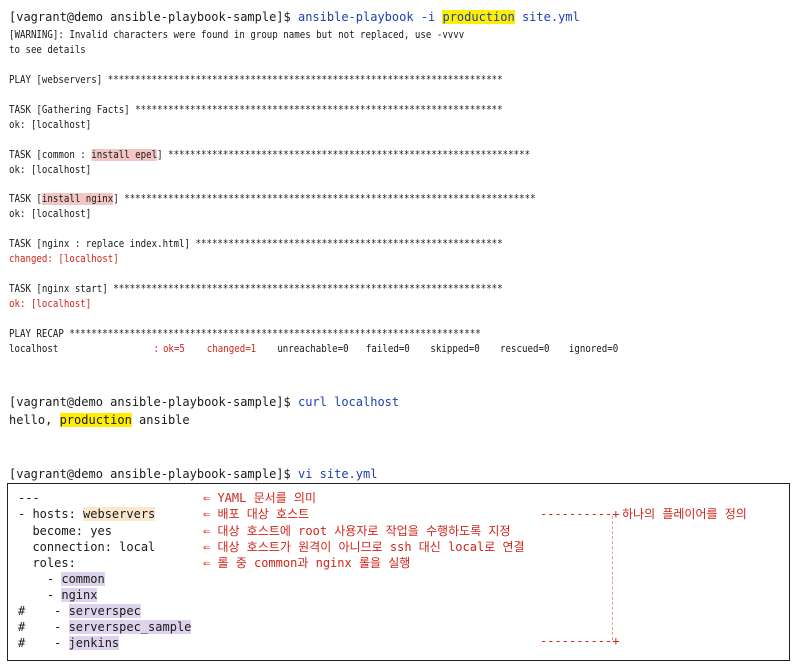 The width and height of the screenshot is (794, 669). What do you see at coordinates (357, 531) in the screenshot?
I see `annotation-become: ⇐ 대상 호스트에 root 사용자로 작업을 수행하도록 지정` at bounding box center [357, 531].